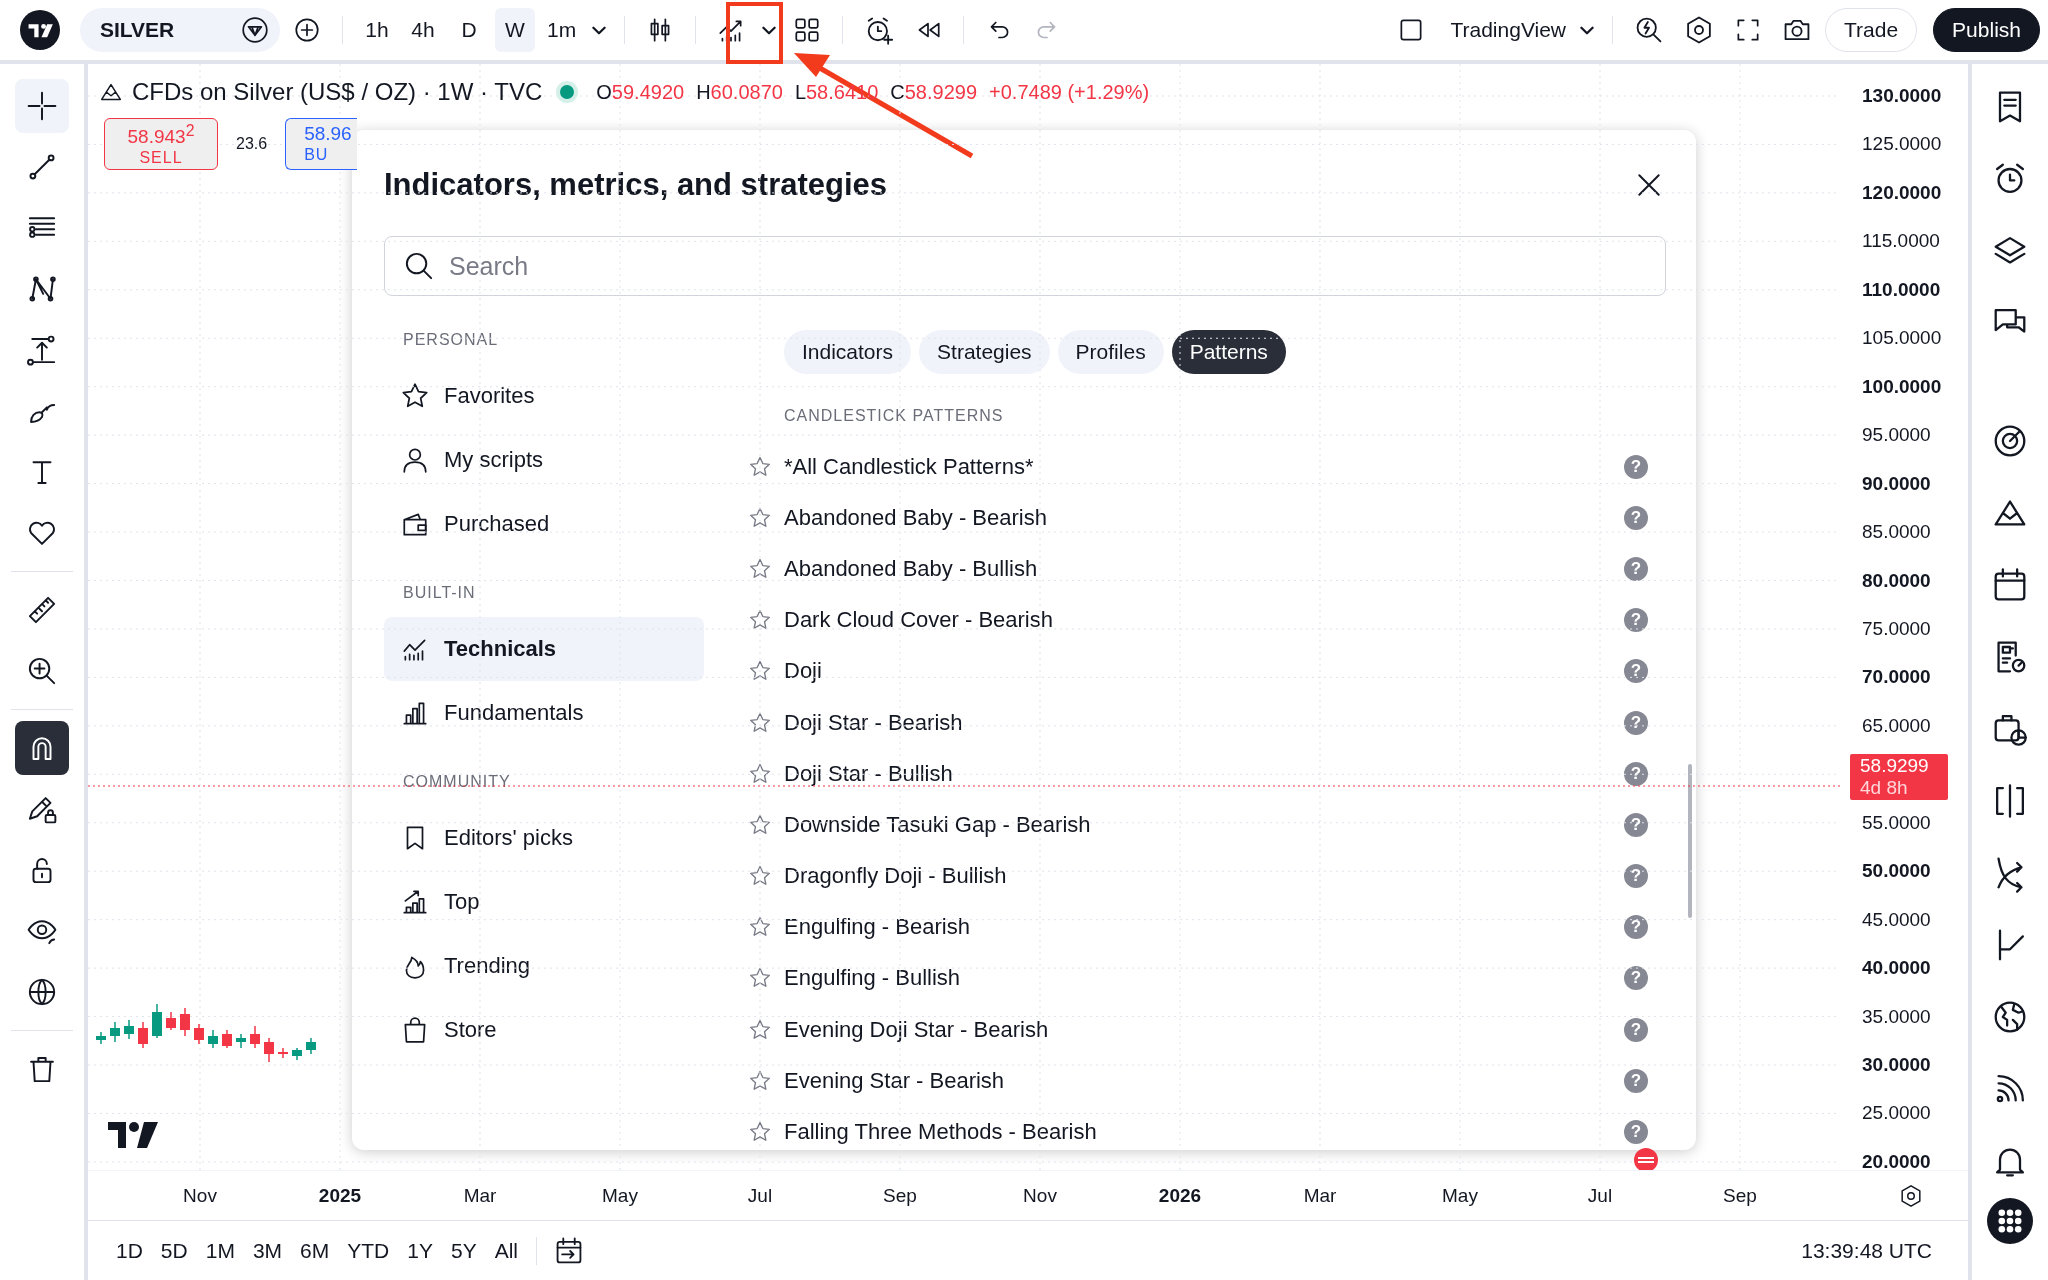 The height and width of the screenshot is (1280, 2048). Describe the element at coordinates (1895, 766) in the screenshot. I see `last-price: 58.9299` at that location.